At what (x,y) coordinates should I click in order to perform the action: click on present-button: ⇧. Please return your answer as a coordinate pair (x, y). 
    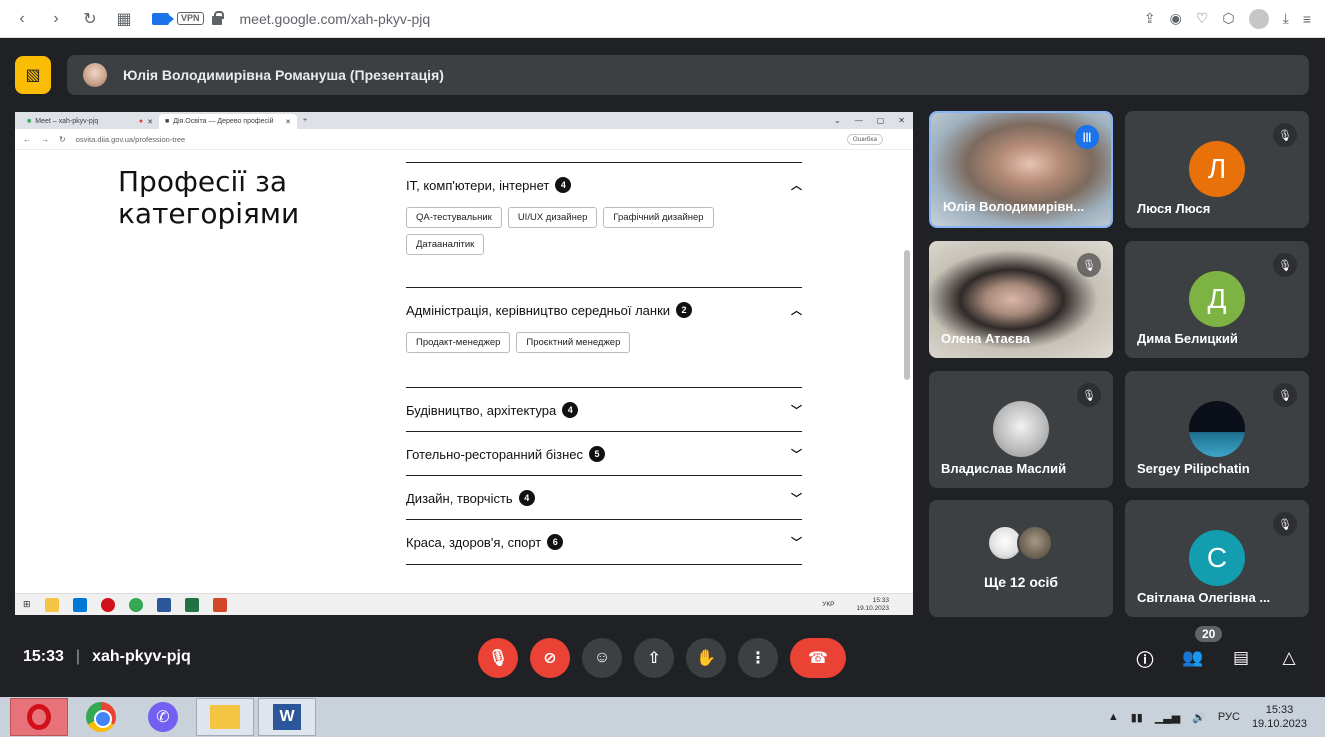
    Looking at the image, I should click on (654, 658).